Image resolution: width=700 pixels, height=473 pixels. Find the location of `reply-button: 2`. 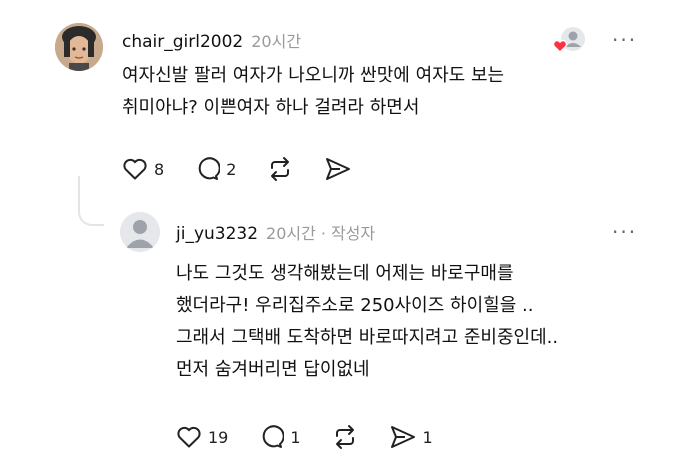

reply-button: 2 is located at coordinates (215, 169).